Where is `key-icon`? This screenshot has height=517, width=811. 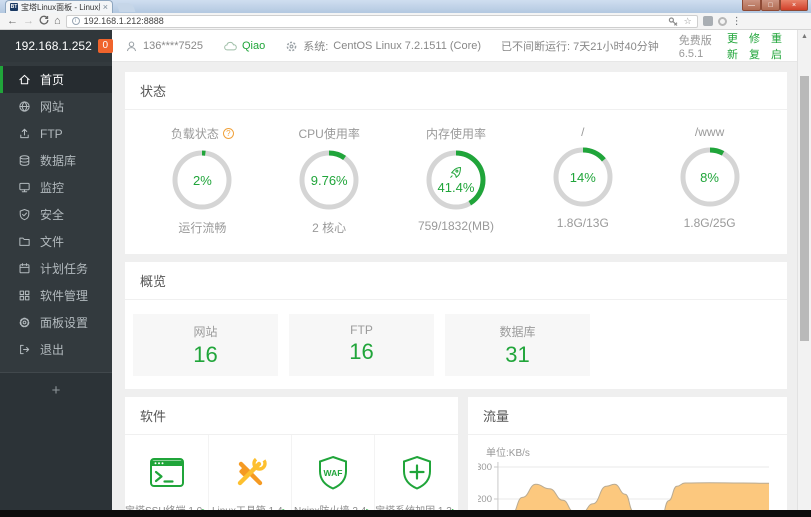 key-icon is located at coordinates (673, 21).